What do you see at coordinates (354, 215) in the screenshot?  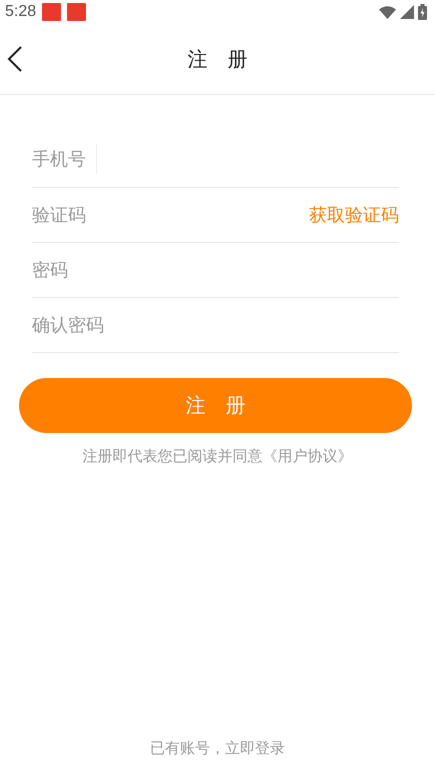 I see `get-code-button: 获取验证码` at bounding box center [354, 215].